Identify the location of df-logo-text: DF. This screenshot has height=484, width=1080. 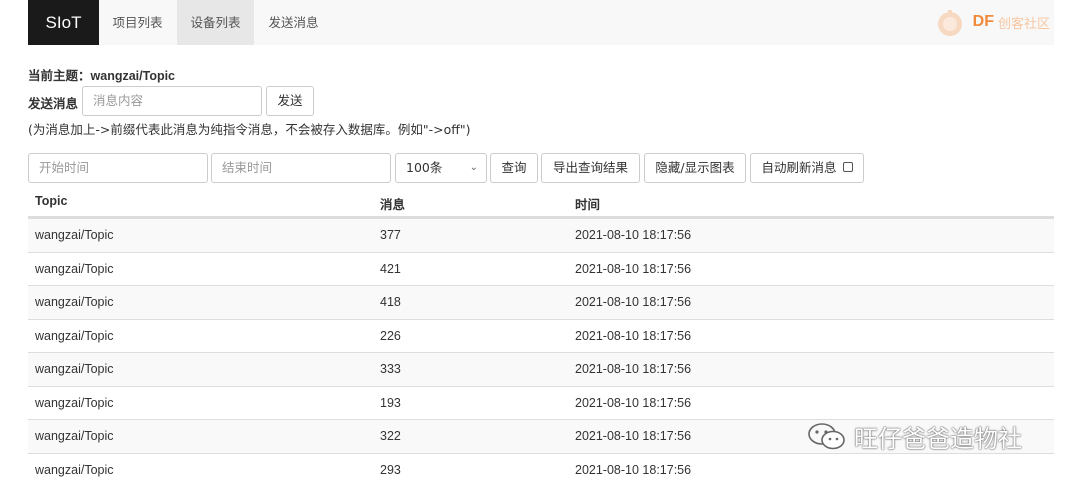
(983, 21).